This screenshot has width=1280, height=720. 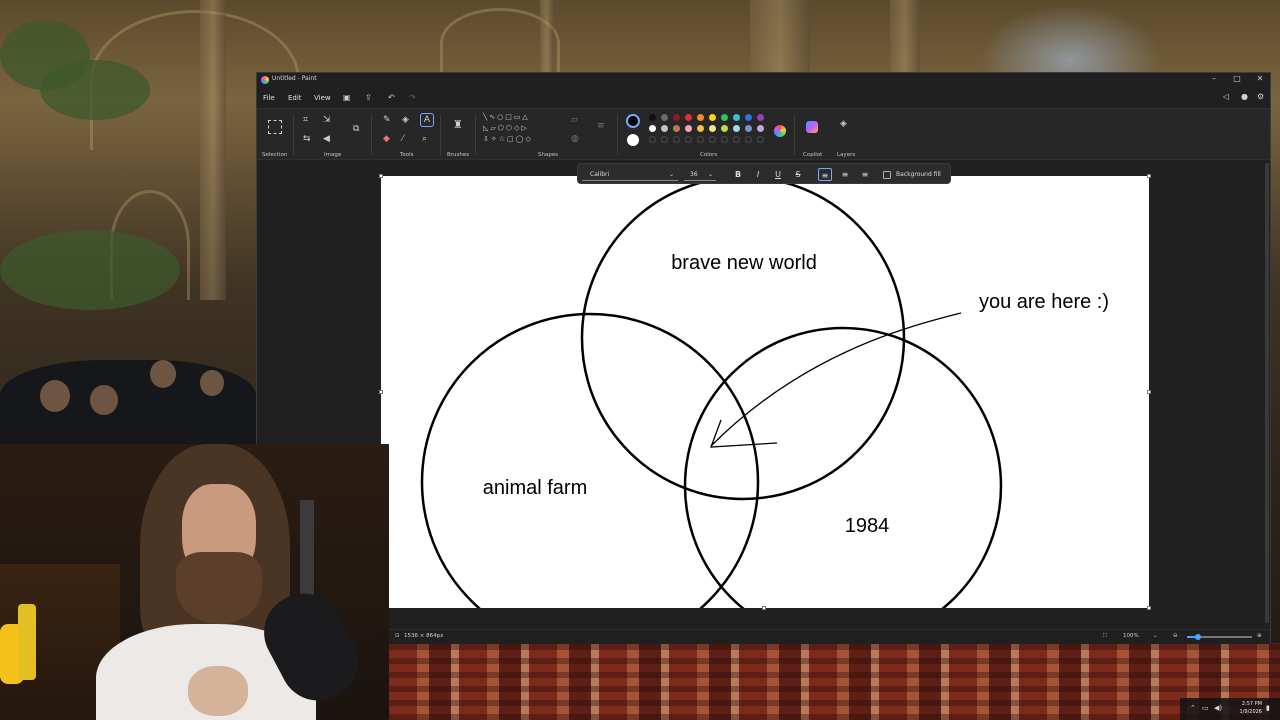 What do you see at coordinates (521, 128) in the screenshot?
I see `shapes-gallery-icon: ╲∿○□▭△ ◺▱⬠⬡◇▷ ⇩✧☆▢◯◇` at bounding box center [521, 128].